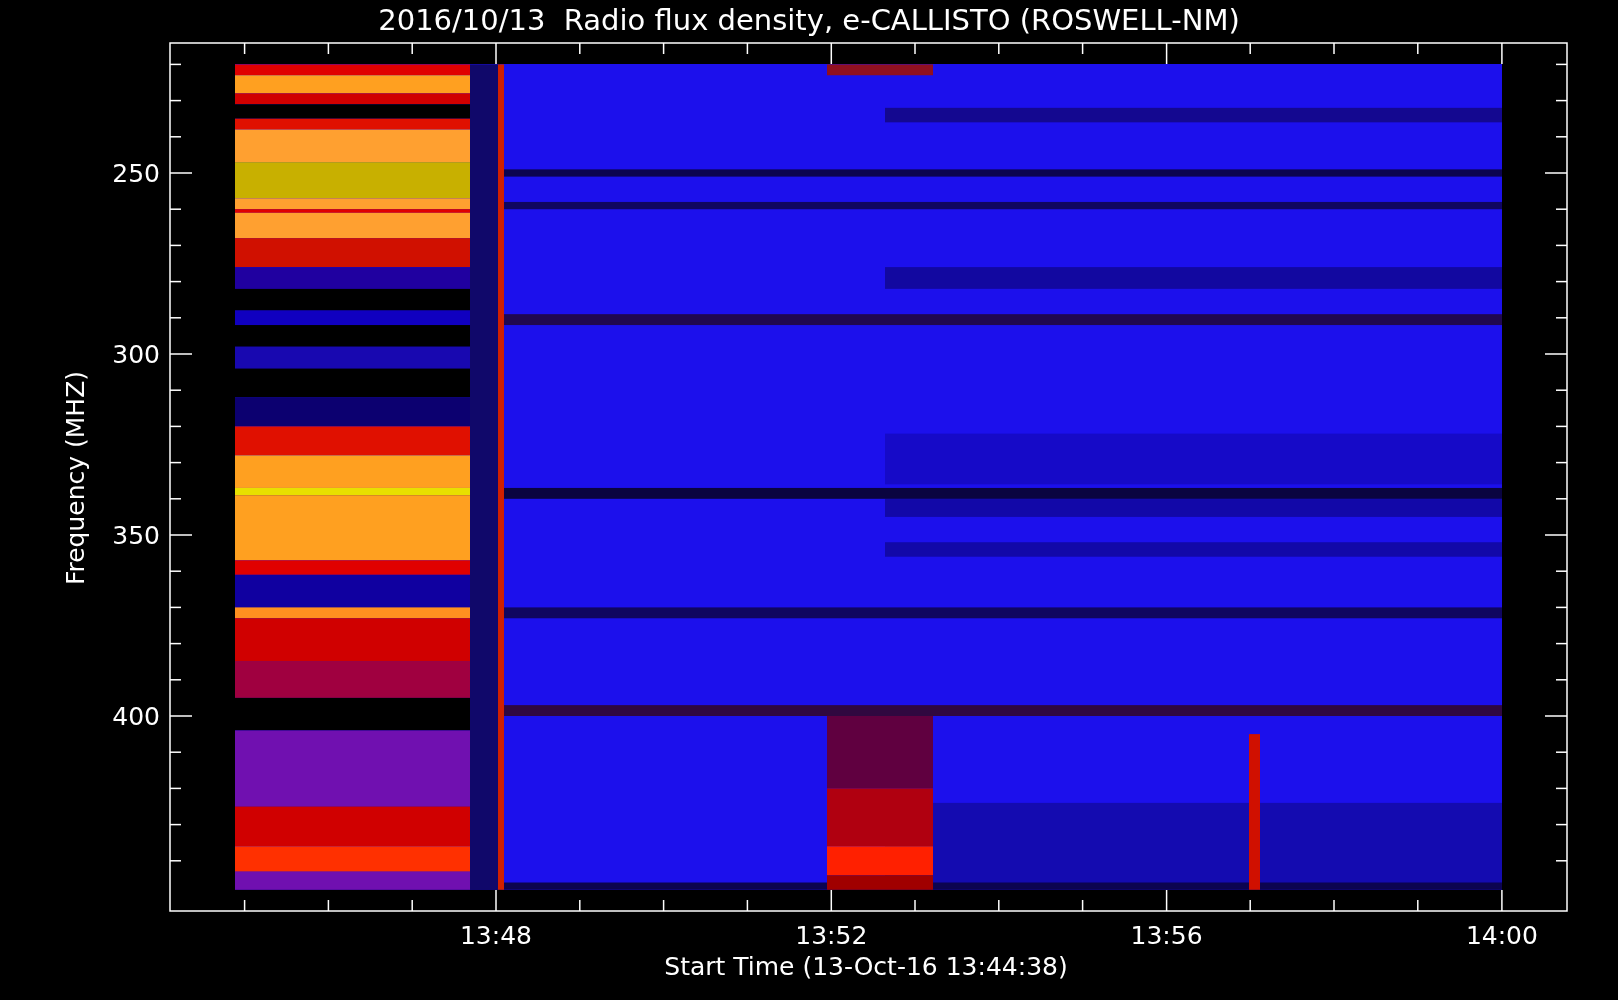 Image resolution: width=1618 pixels, height=1000 pixels. What do you see at coordinates (136, 716) in the screenshot?
I see `y-tick-label: 400` at bounding box center [136, 716].